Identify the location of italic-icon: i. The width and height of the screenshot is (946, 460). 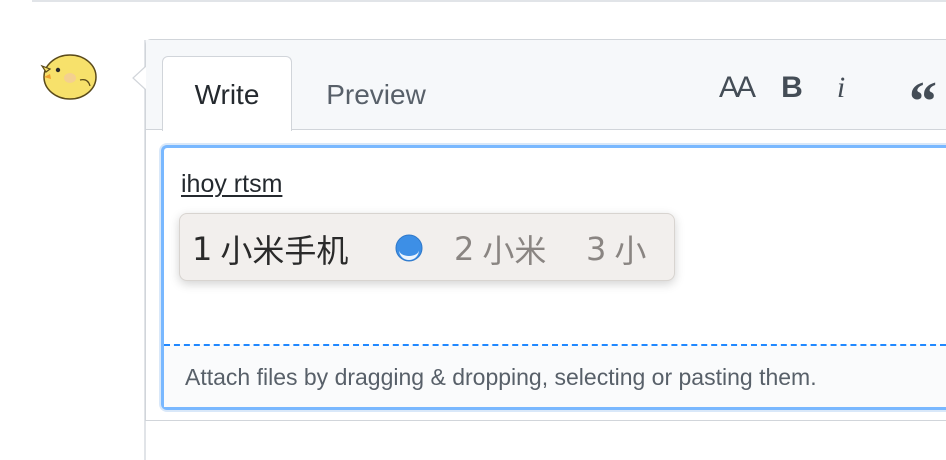
(841, 87).